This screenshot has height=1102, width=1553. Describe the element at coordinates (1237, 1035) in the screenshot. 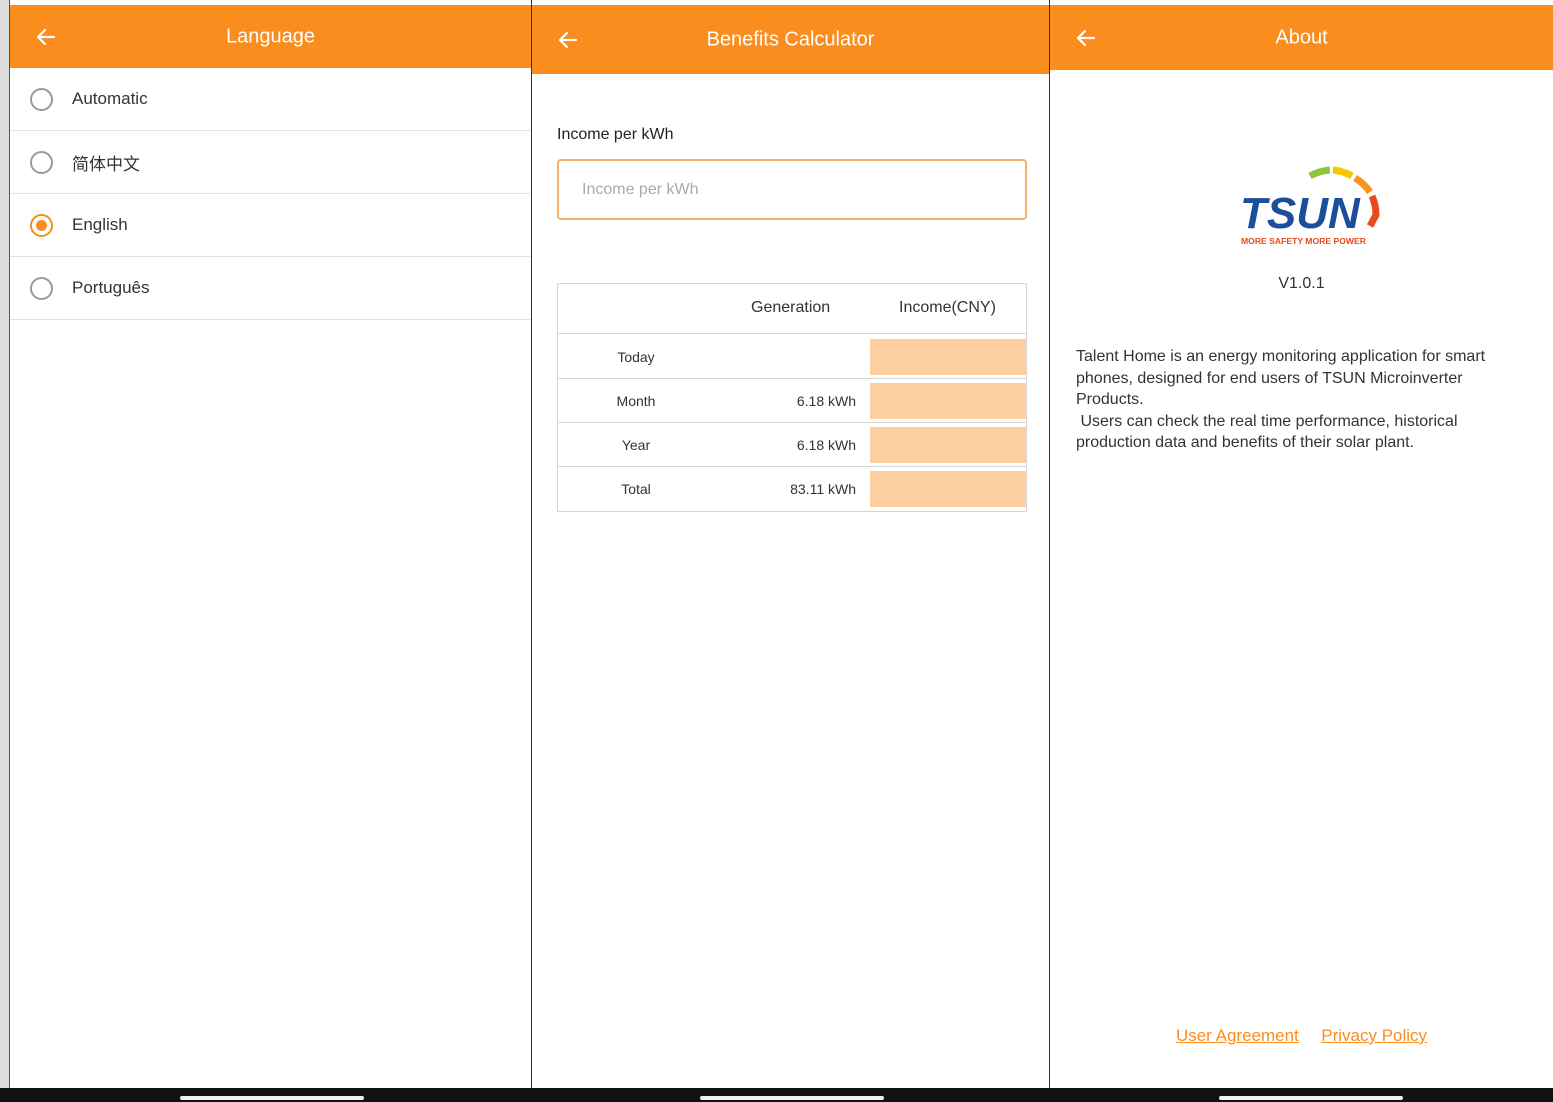

I see `user-agreement-link: User Agreement` at that location.